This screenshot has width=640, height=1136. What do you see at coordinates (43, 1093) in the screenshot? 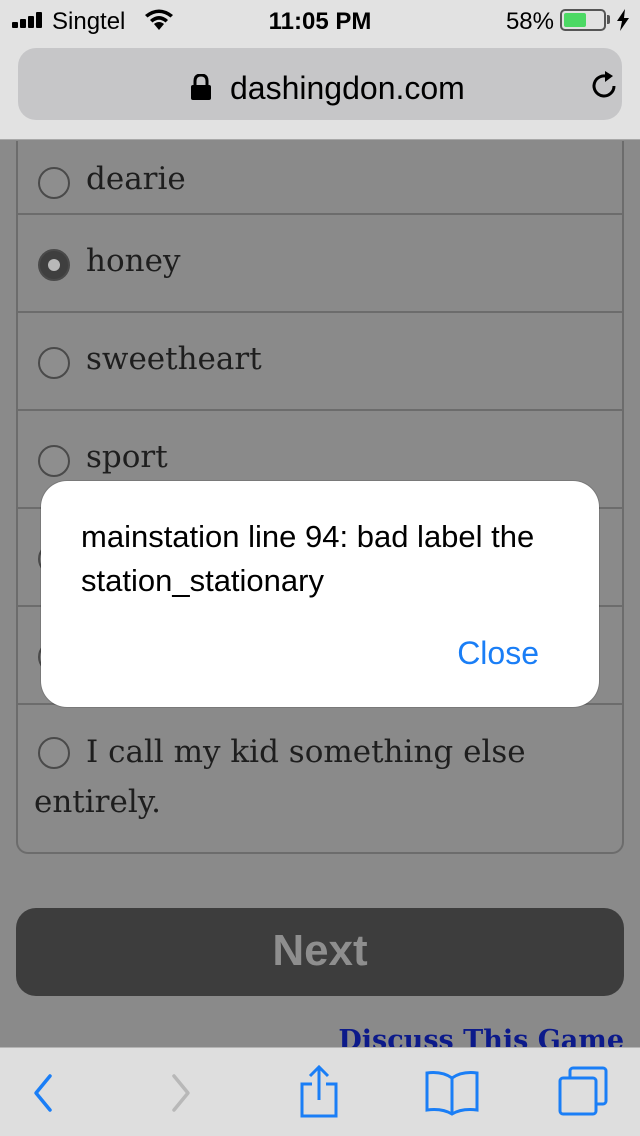
I see `back-icon` at bounding box center [43, 1093].